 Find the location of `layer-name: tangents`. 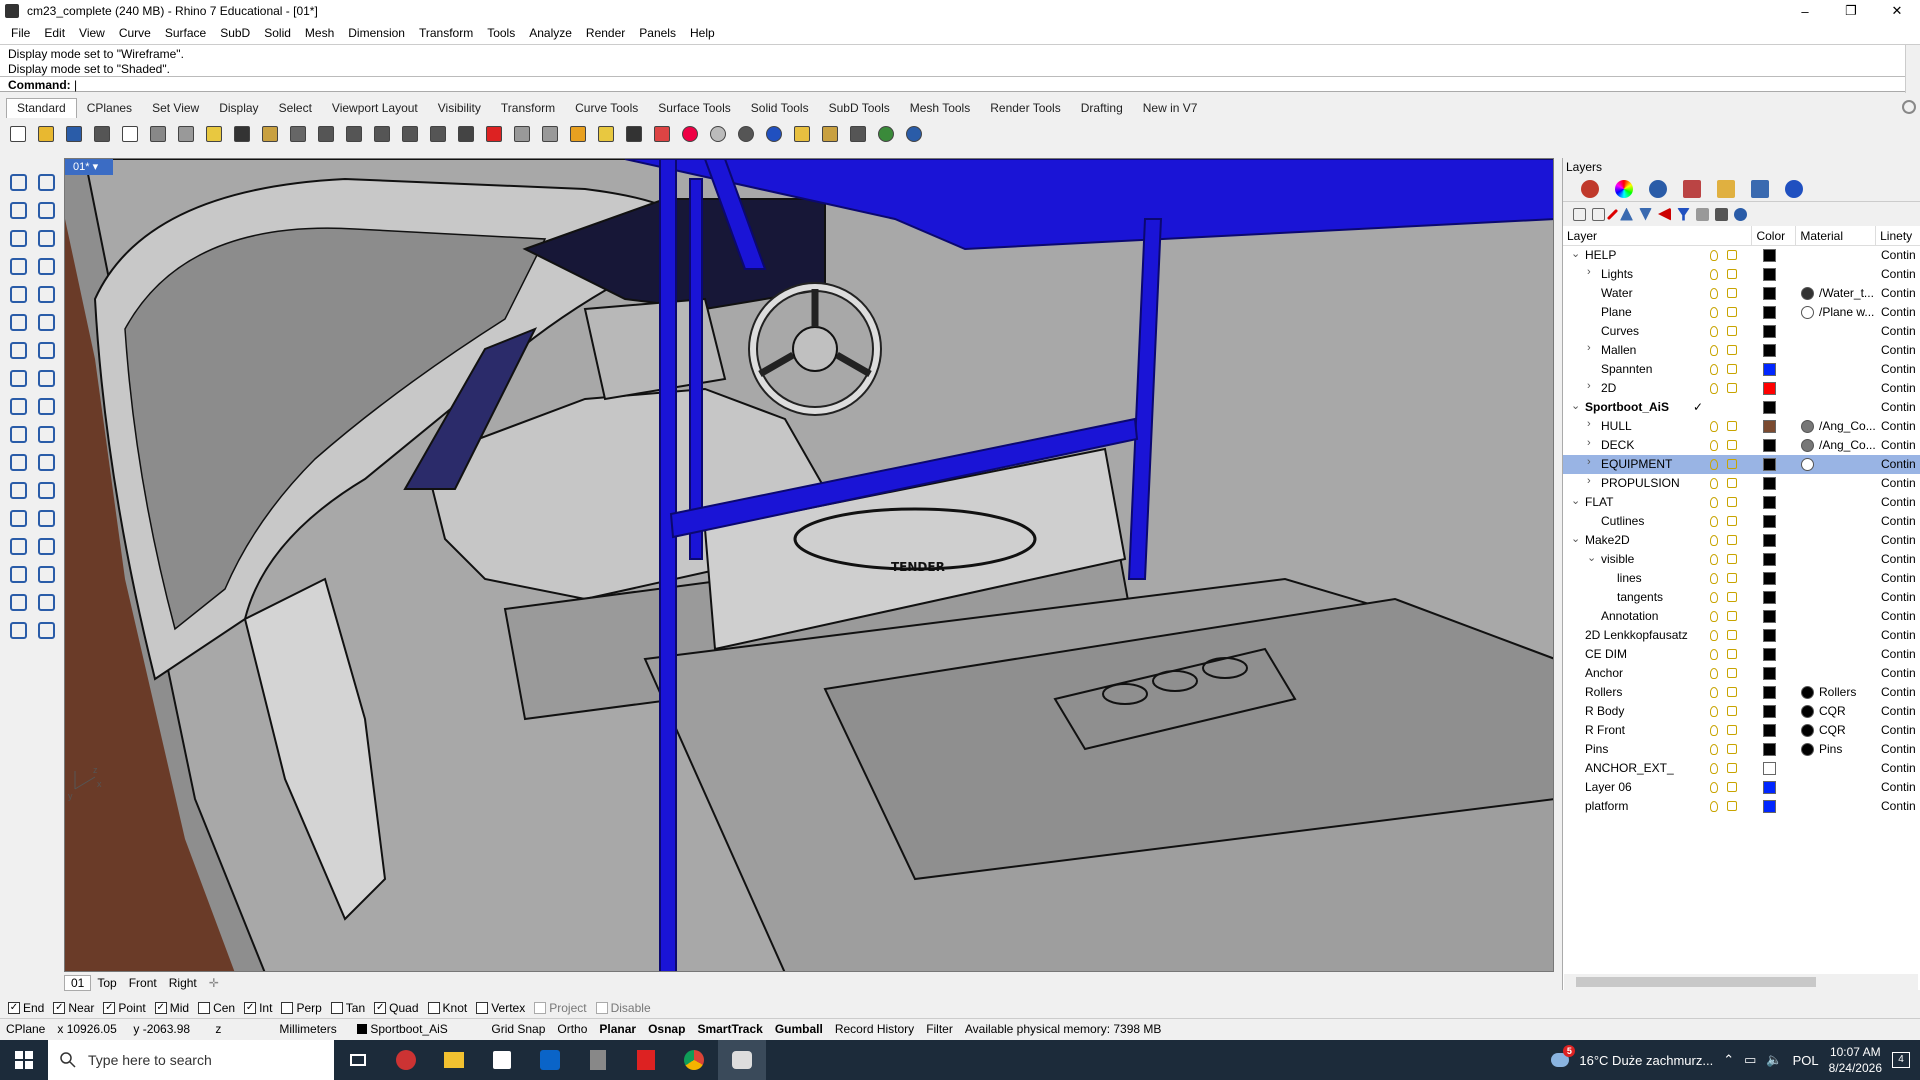

layer-name: tangents is located at coordinates (1640, 597).